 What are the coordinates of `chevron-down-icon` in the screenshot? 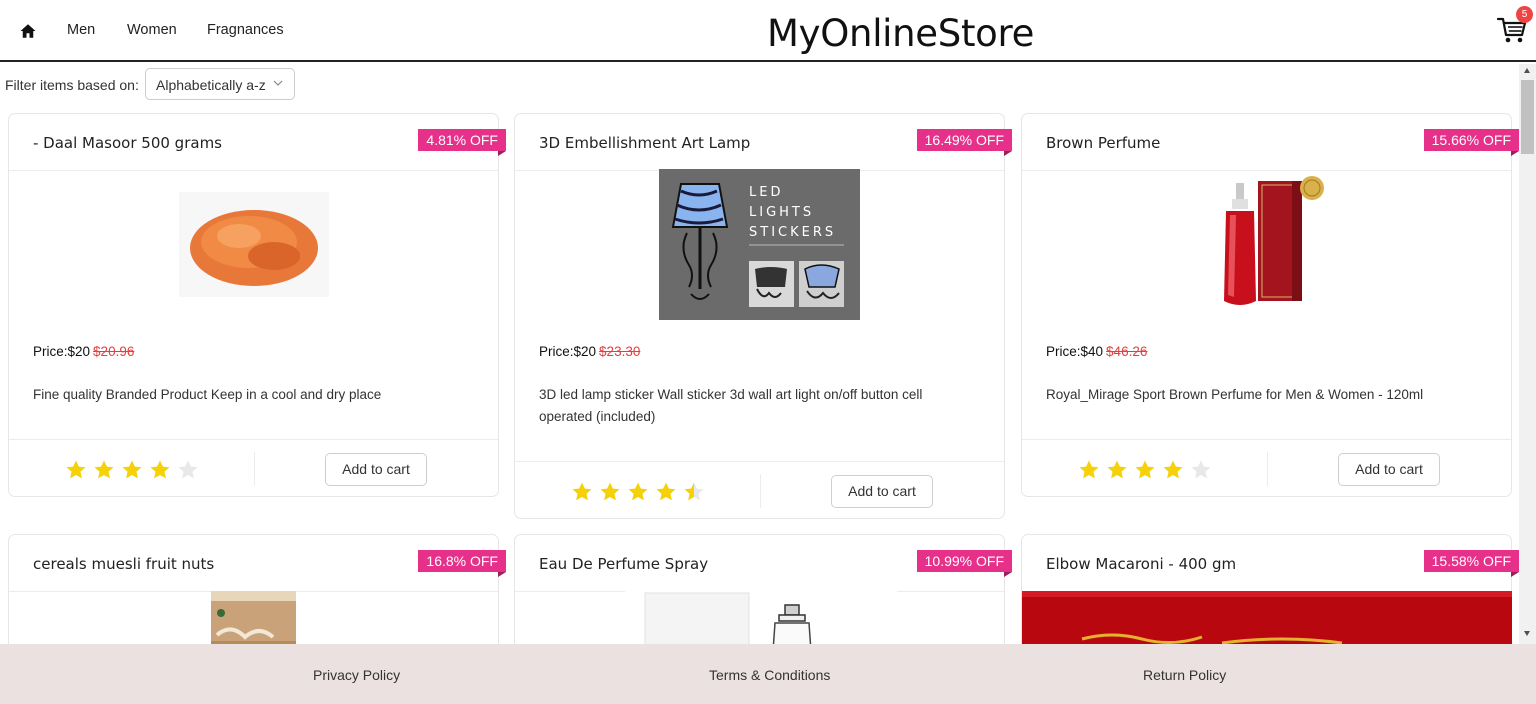 It's located at (278, 83).